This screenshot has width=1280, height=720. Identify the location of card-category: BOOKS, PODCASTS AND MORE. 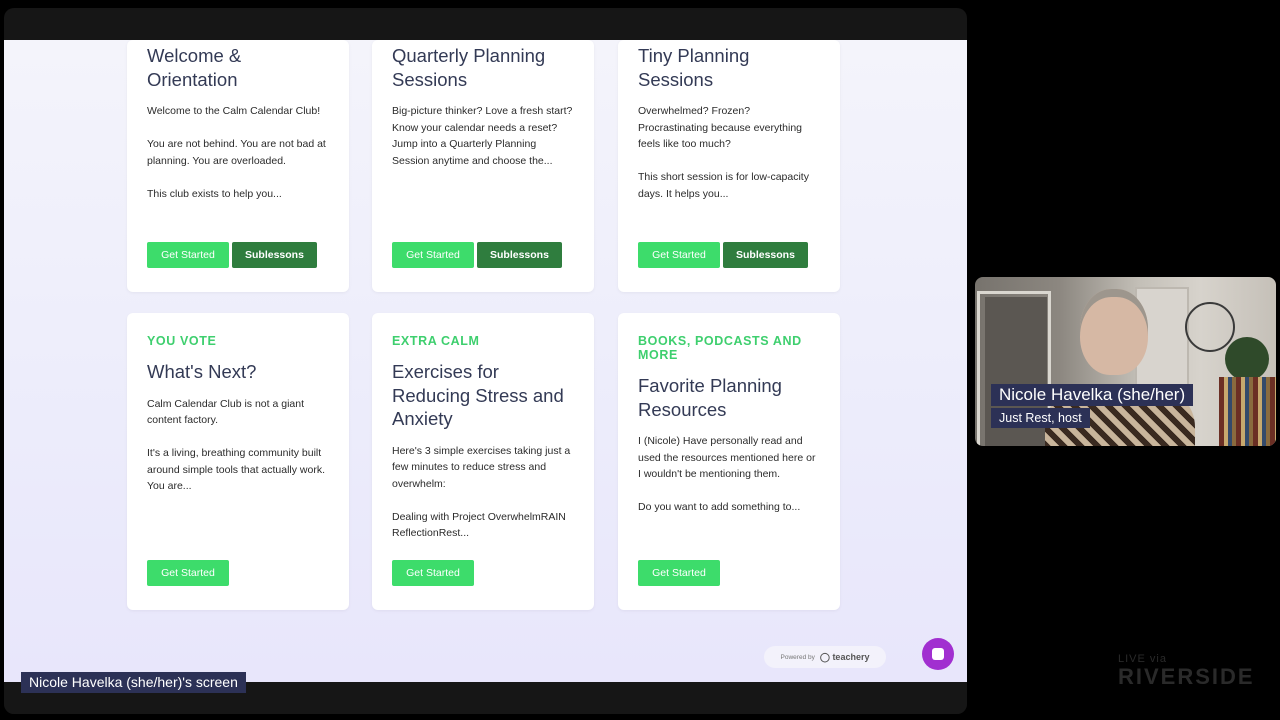
(720, 348).